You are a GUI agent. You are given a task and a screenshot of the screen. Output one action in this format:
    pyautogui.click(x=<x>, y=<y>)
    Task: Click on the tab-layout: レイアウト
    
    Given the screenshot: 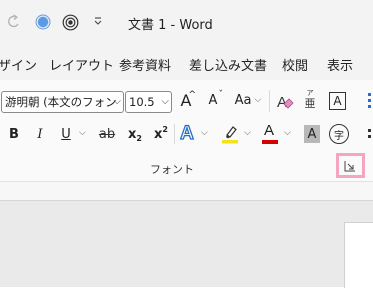 What is the action you would take?
    pyautogui.click(x=81, y=64)
    